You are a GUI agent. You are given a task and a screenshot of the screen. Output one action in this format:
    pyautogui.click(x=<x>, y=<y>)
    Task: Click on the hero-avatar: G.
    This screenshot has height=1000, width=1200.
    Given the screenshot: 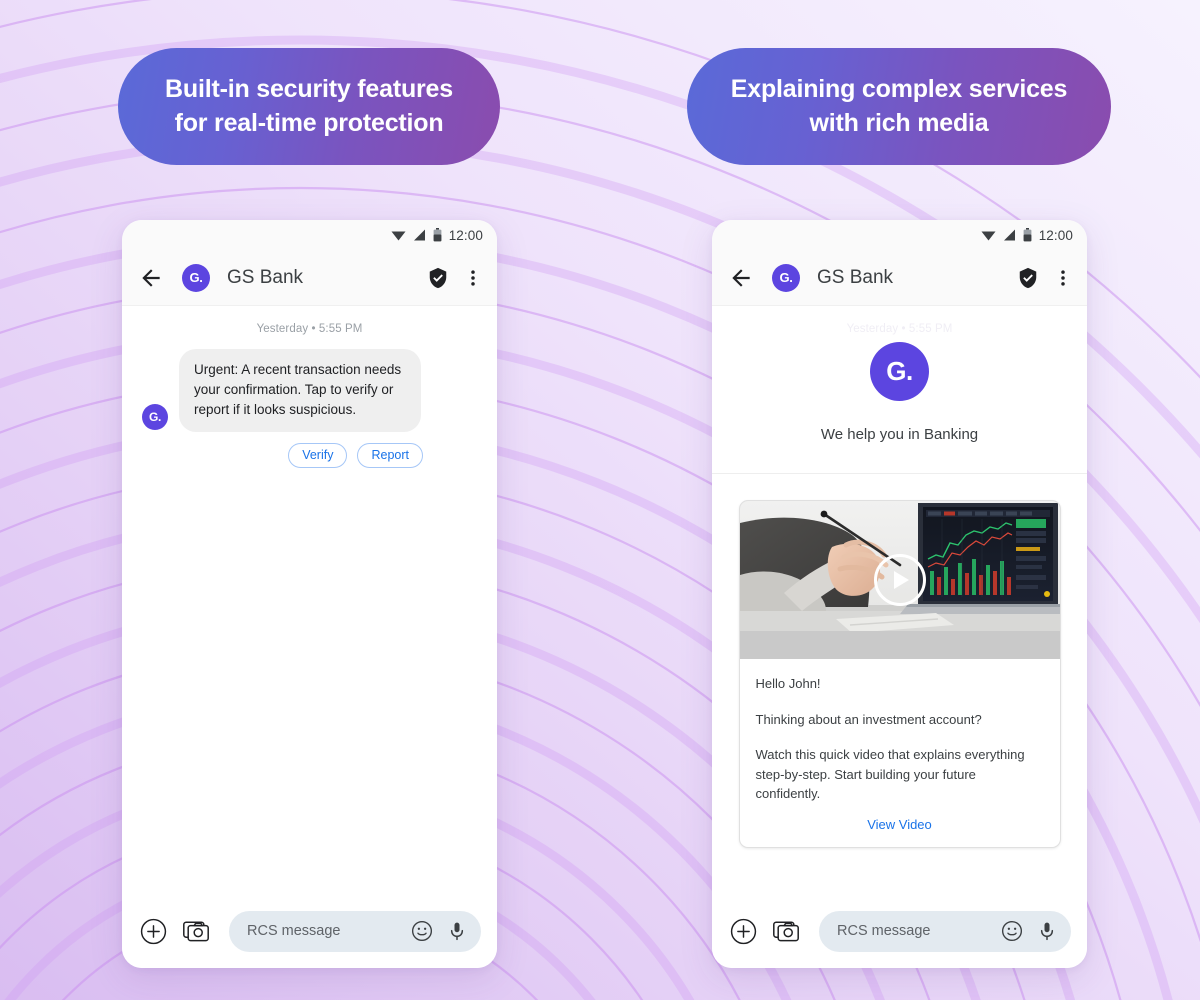 What is the action you would take?
    pyautogui.click(x=899, y=371)
    